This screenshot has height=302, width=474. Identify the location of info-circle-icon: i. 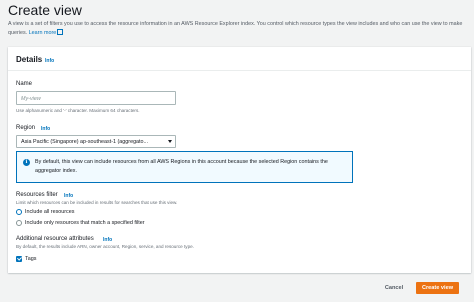
(26, 162).